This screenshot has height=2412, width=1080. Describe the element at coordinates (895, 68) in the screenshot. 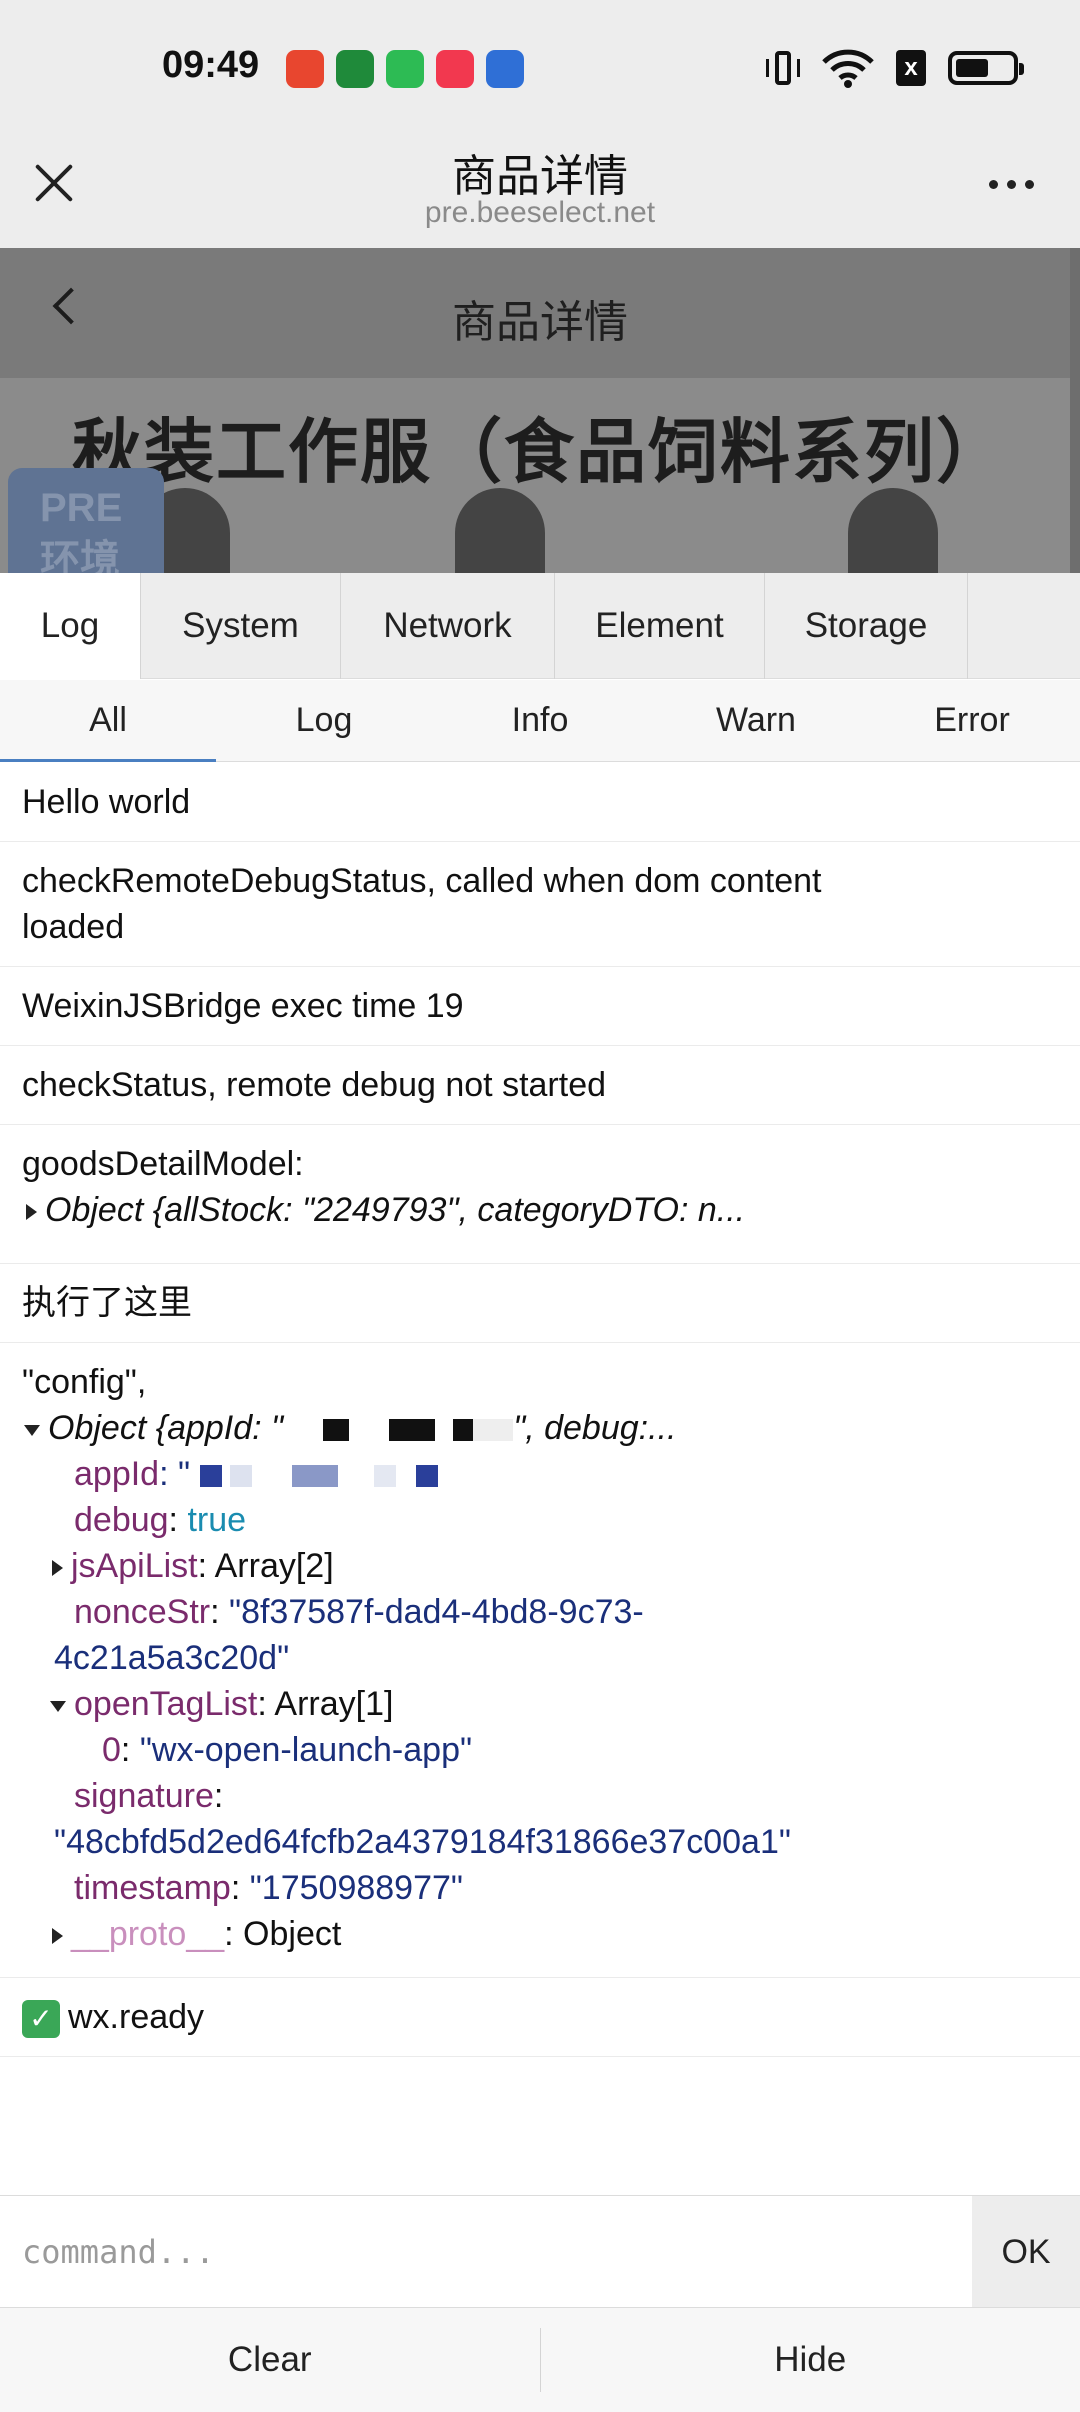

I see `status-indicators: x` at that location.